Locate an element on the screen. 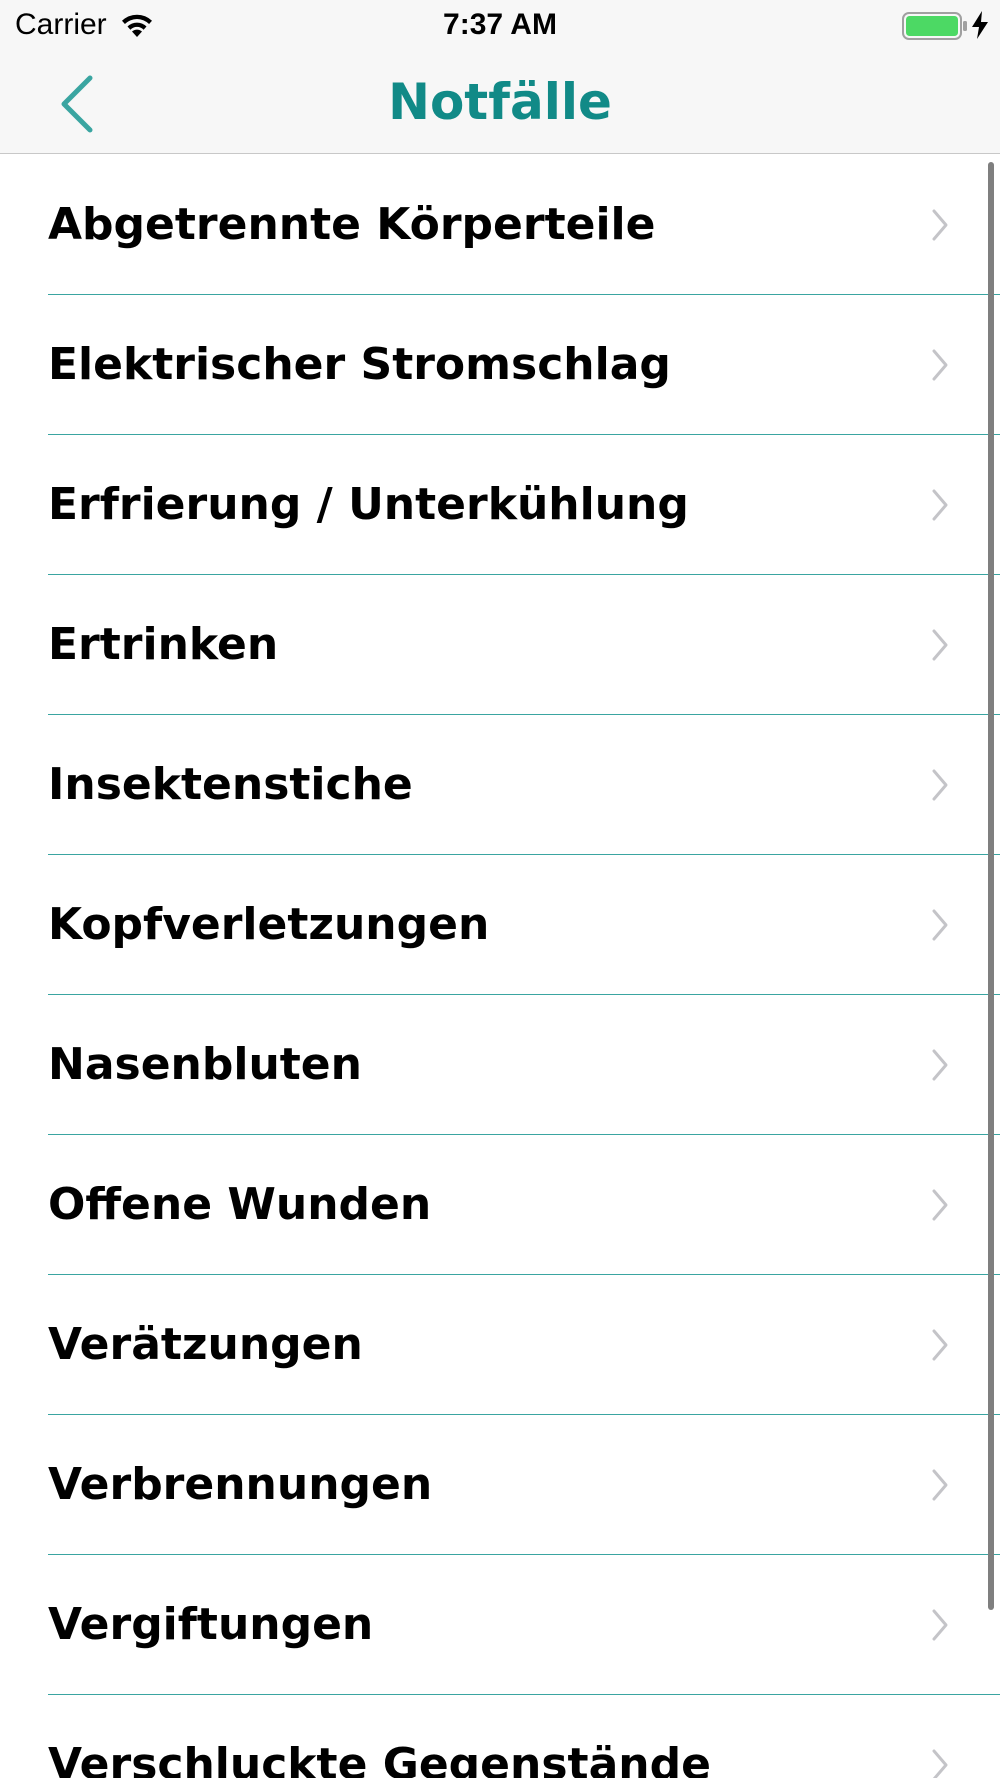 The width and height of the screenshot is (1000, 1778). table-row: Verbrennungen is located at coordinates (500, 1485).